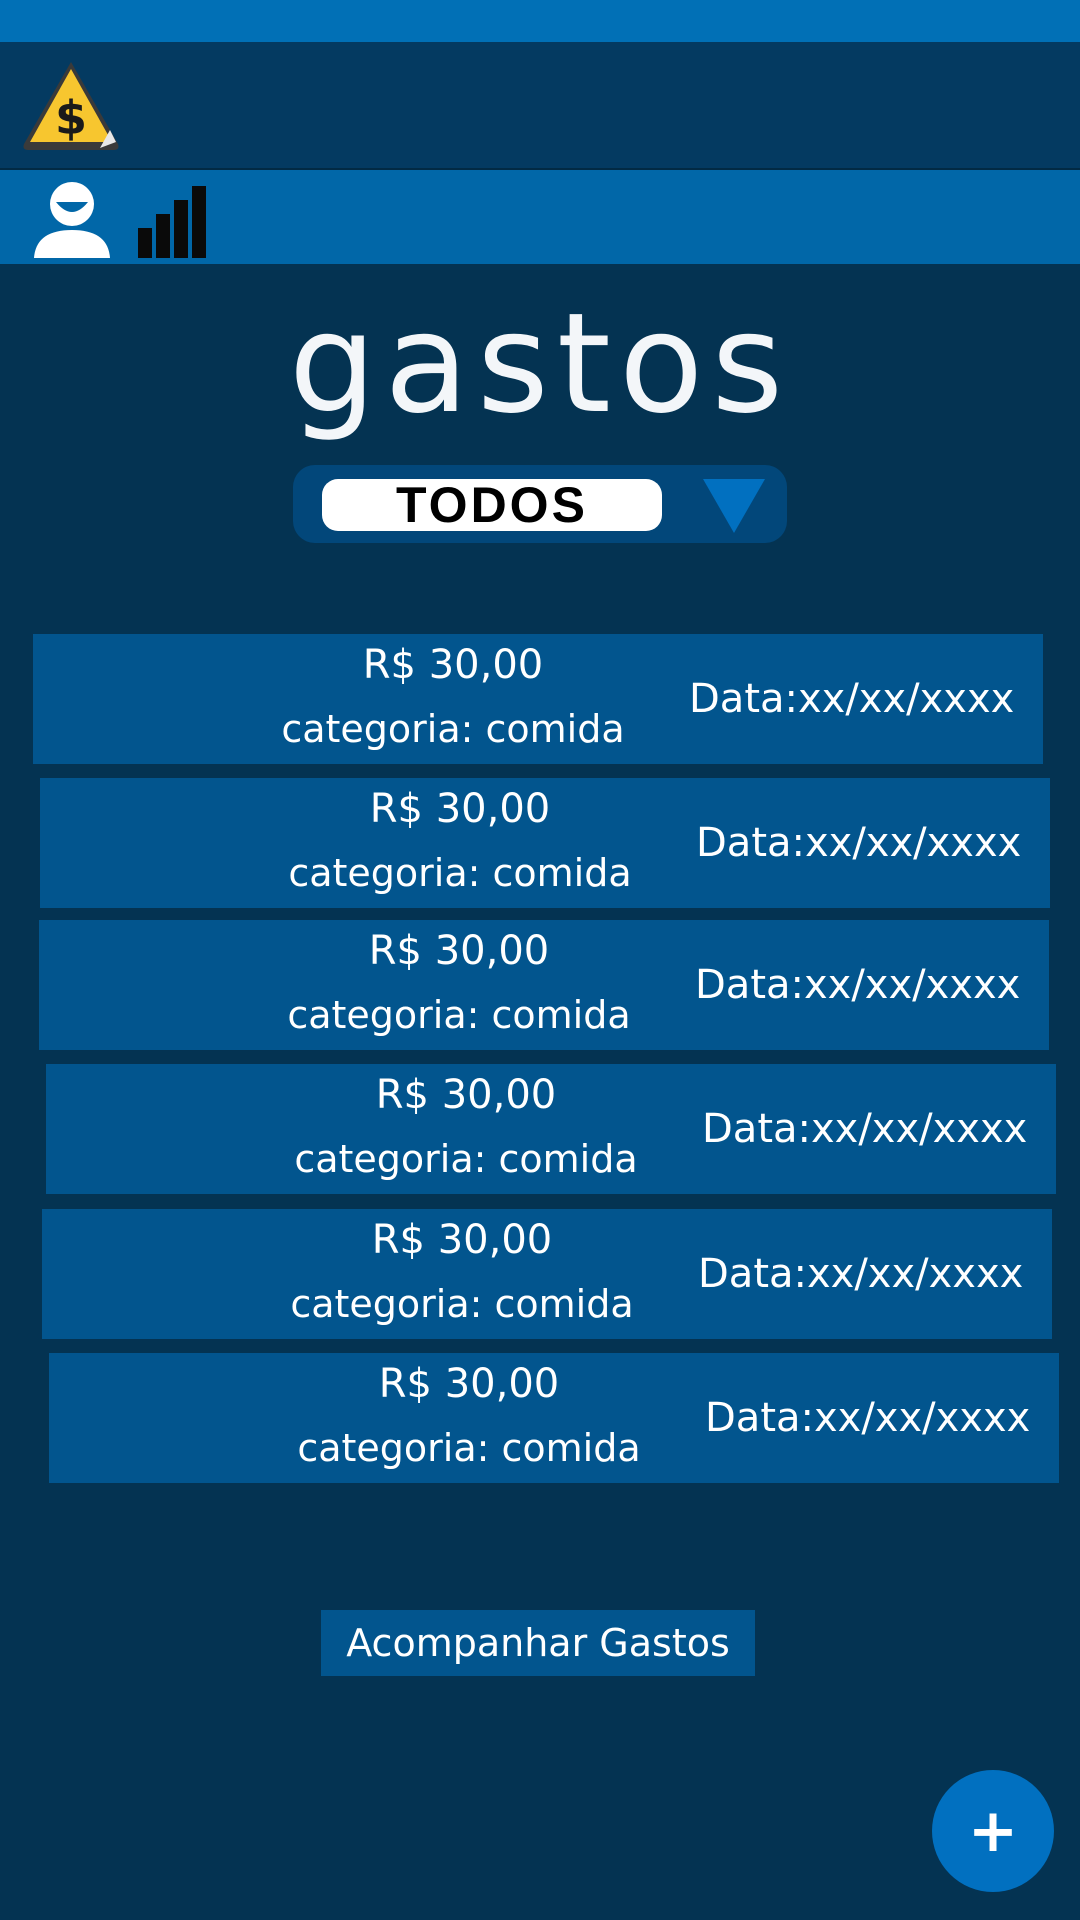 This screenshot has height=1920, width=1080. What do you see at coordinates (492, 505) in the screenshot?
I see `filter-selected-value: TODOS` at bounding box center [492, 505].